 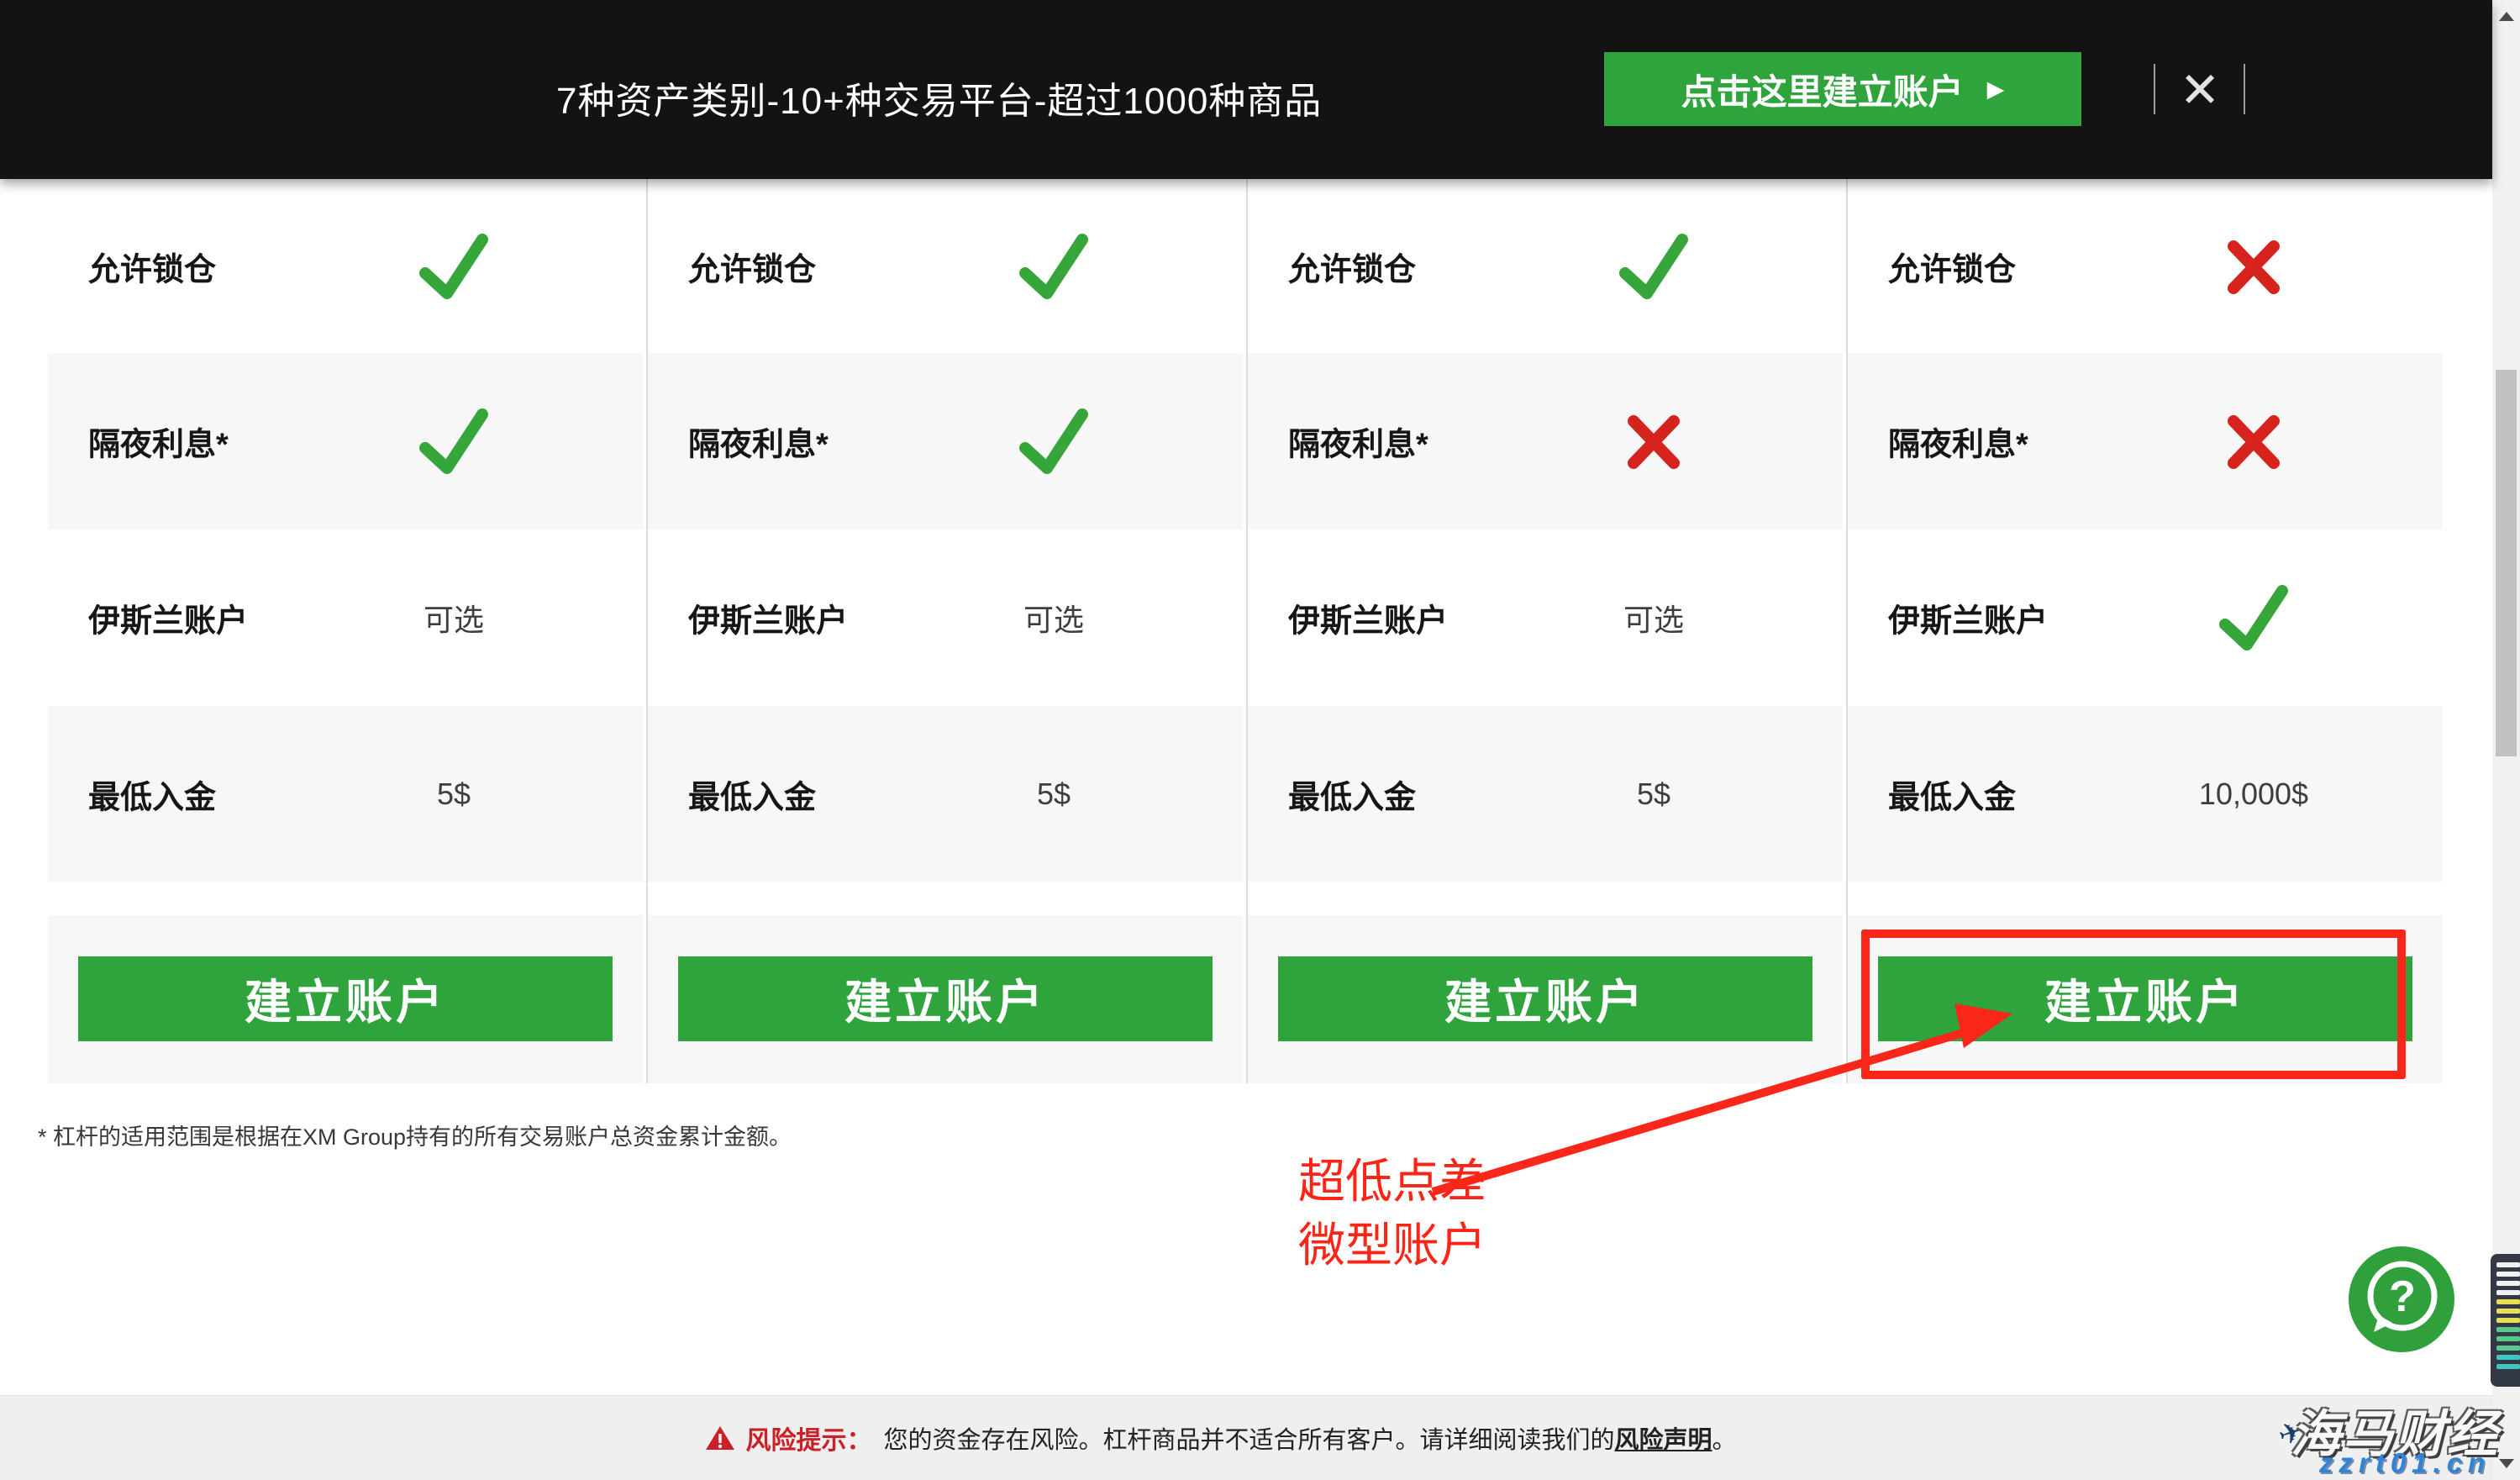 What do you see at coordinates (1392, 1213) in the screenshot?
I see `annotation-text: 超低点差 微型账户` at bounding box center [1392, 1213].